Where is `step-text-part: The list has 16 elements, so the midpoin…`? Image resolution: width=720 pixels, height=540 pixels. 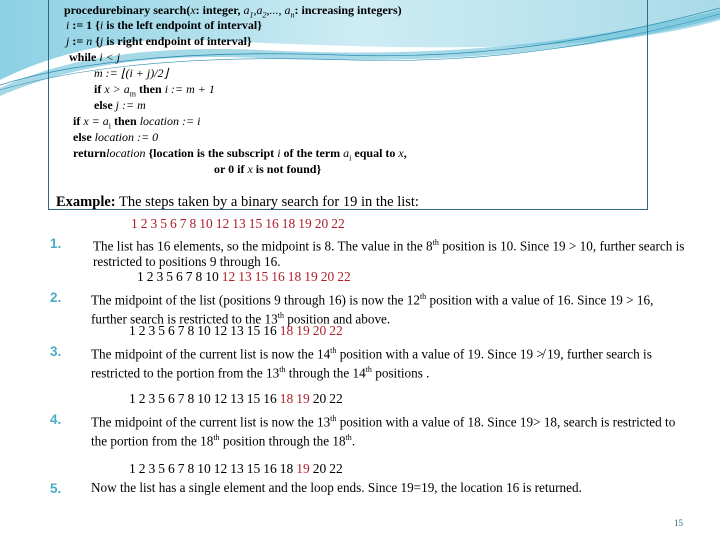
step-text-part: The list has 16 elements, so the midpoin… is located at coordinates (263, 246).